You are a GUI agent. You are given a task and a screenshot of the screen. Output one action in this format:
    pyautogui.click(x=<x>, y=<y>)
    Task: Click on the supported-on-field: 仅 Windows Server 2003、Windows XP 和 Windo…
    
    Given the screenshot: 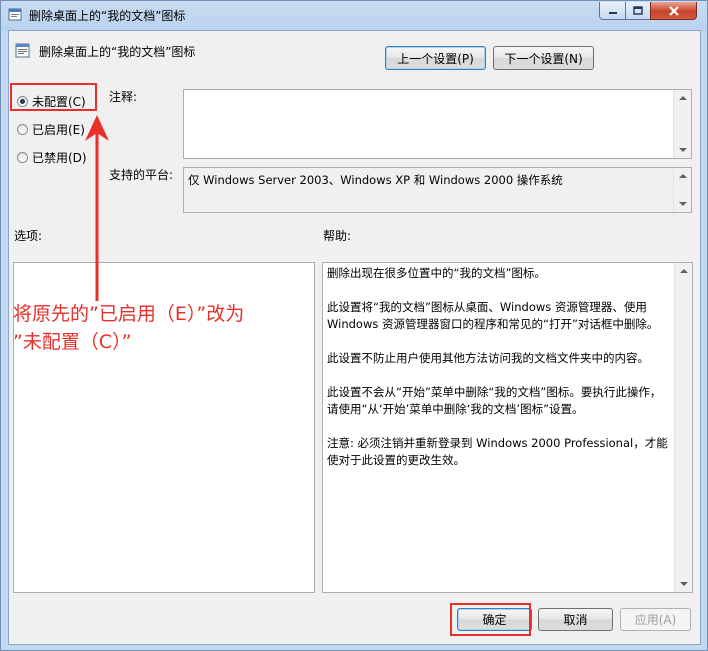 What is the action you would take?
    pyautogui.click(x=437, y=190)
    